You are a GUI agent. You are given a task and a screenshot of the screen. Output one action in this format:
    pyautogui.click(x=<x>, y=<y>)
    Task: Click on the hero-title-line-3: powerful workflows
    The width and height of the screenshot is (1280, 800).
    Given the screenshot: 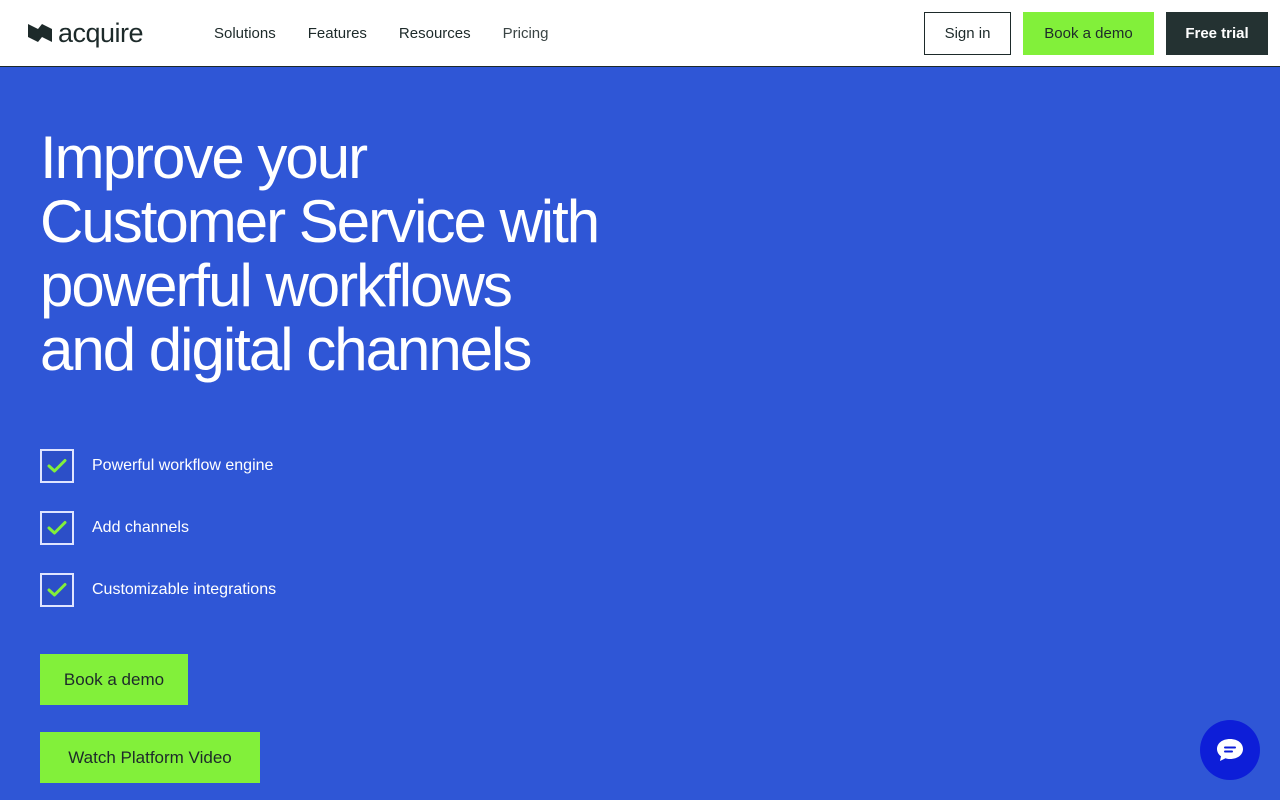 What is the action you would take?
    pyautogui.click(x=276, y=285)
    